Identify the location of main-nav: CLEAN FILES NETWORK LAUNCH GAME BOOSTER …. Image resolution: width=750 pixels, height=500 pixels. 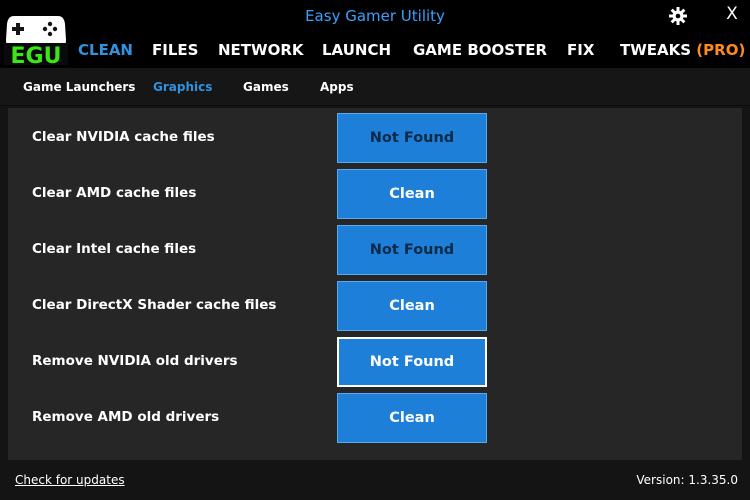
(375, 50).